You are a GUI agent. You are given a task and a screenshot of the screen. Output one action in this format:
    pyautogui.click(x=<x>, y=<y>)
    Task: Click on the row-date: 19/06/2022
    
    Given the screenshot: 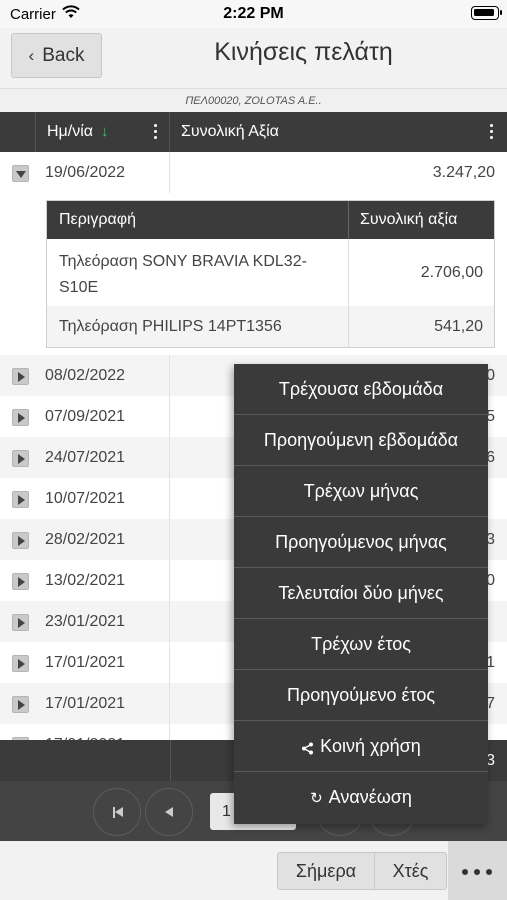 What is the action you would take?
    pyautogui.click(x=103, y=172)
    